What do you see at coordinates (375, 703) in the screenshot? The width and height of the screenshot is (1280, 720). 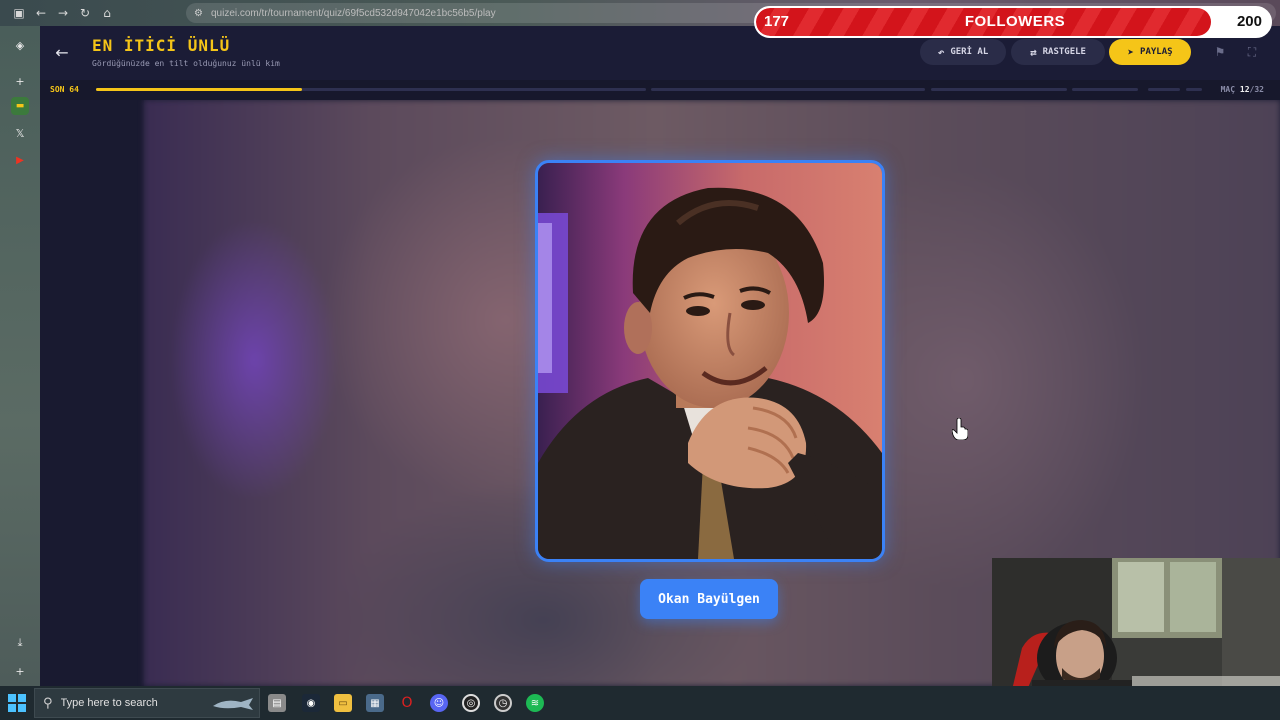 I see `calculator-icon: ▦` at bounding box center [375, 703].